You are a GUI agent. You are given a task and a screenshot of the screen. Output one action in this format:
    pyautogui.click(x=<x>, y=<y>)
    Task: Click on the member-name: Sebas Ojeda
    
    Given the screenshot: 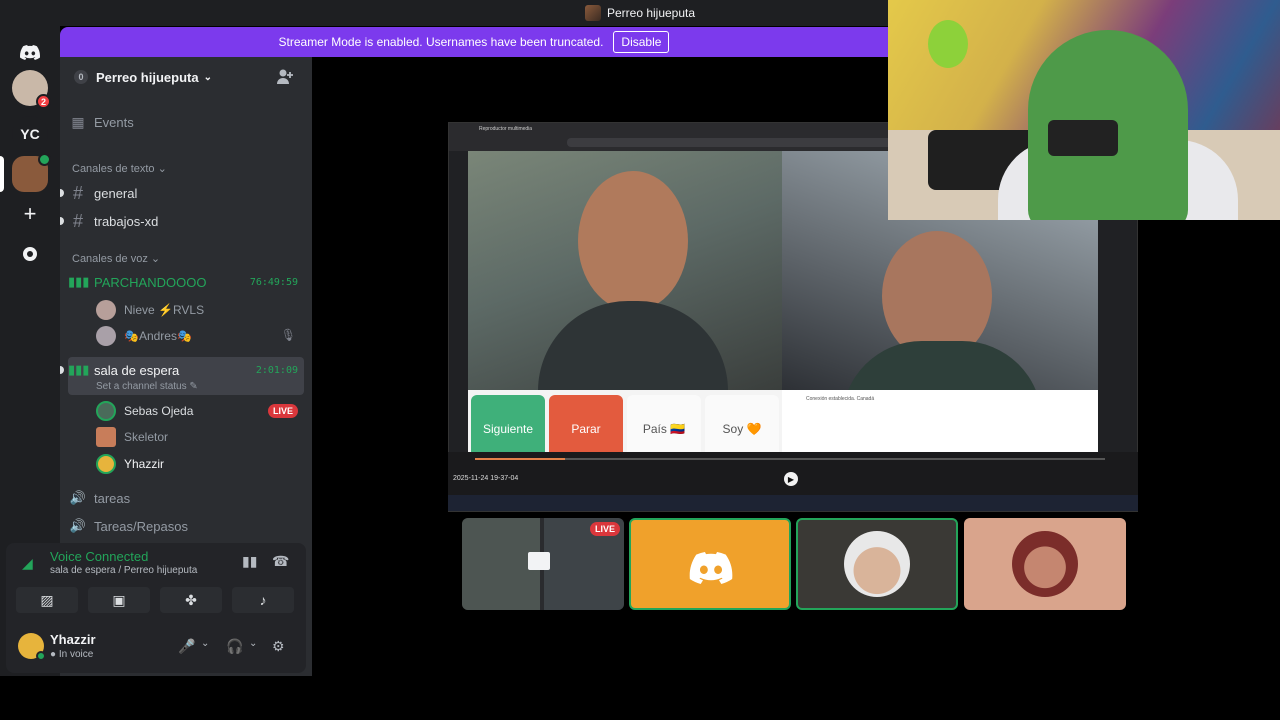 What is the action you would take?
    pyautogui.click(x=159, y=411)
    